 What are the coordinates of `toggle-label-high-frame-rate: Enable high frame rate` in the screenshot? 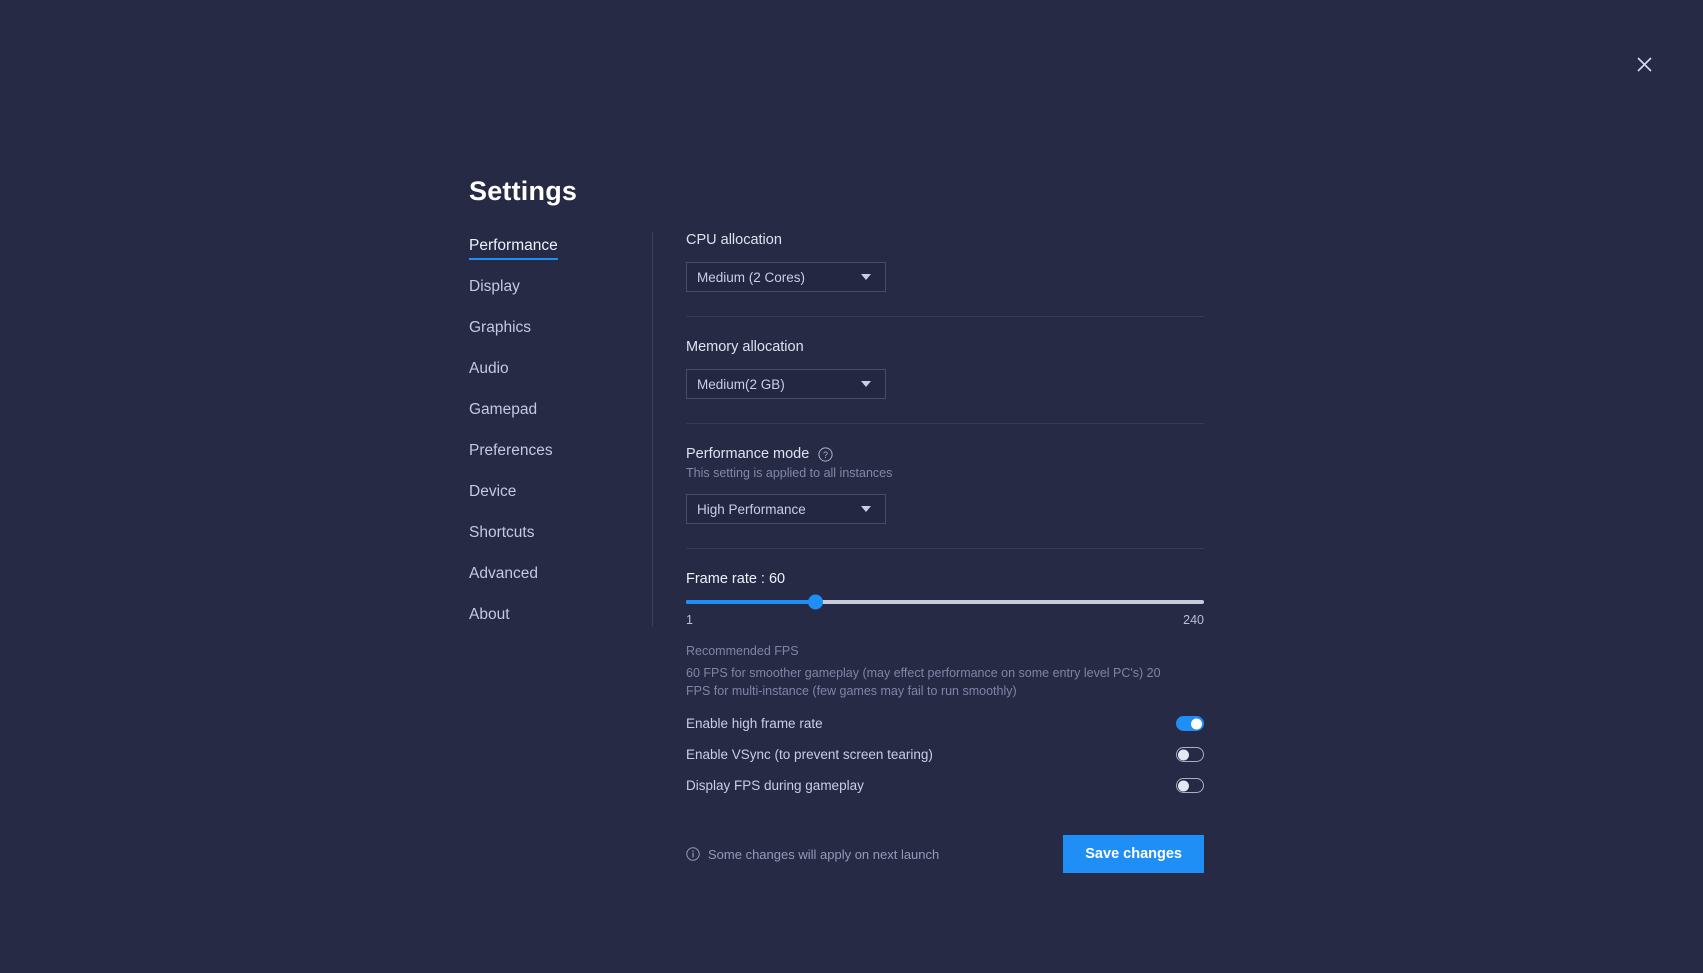 It's located at (754, 724).